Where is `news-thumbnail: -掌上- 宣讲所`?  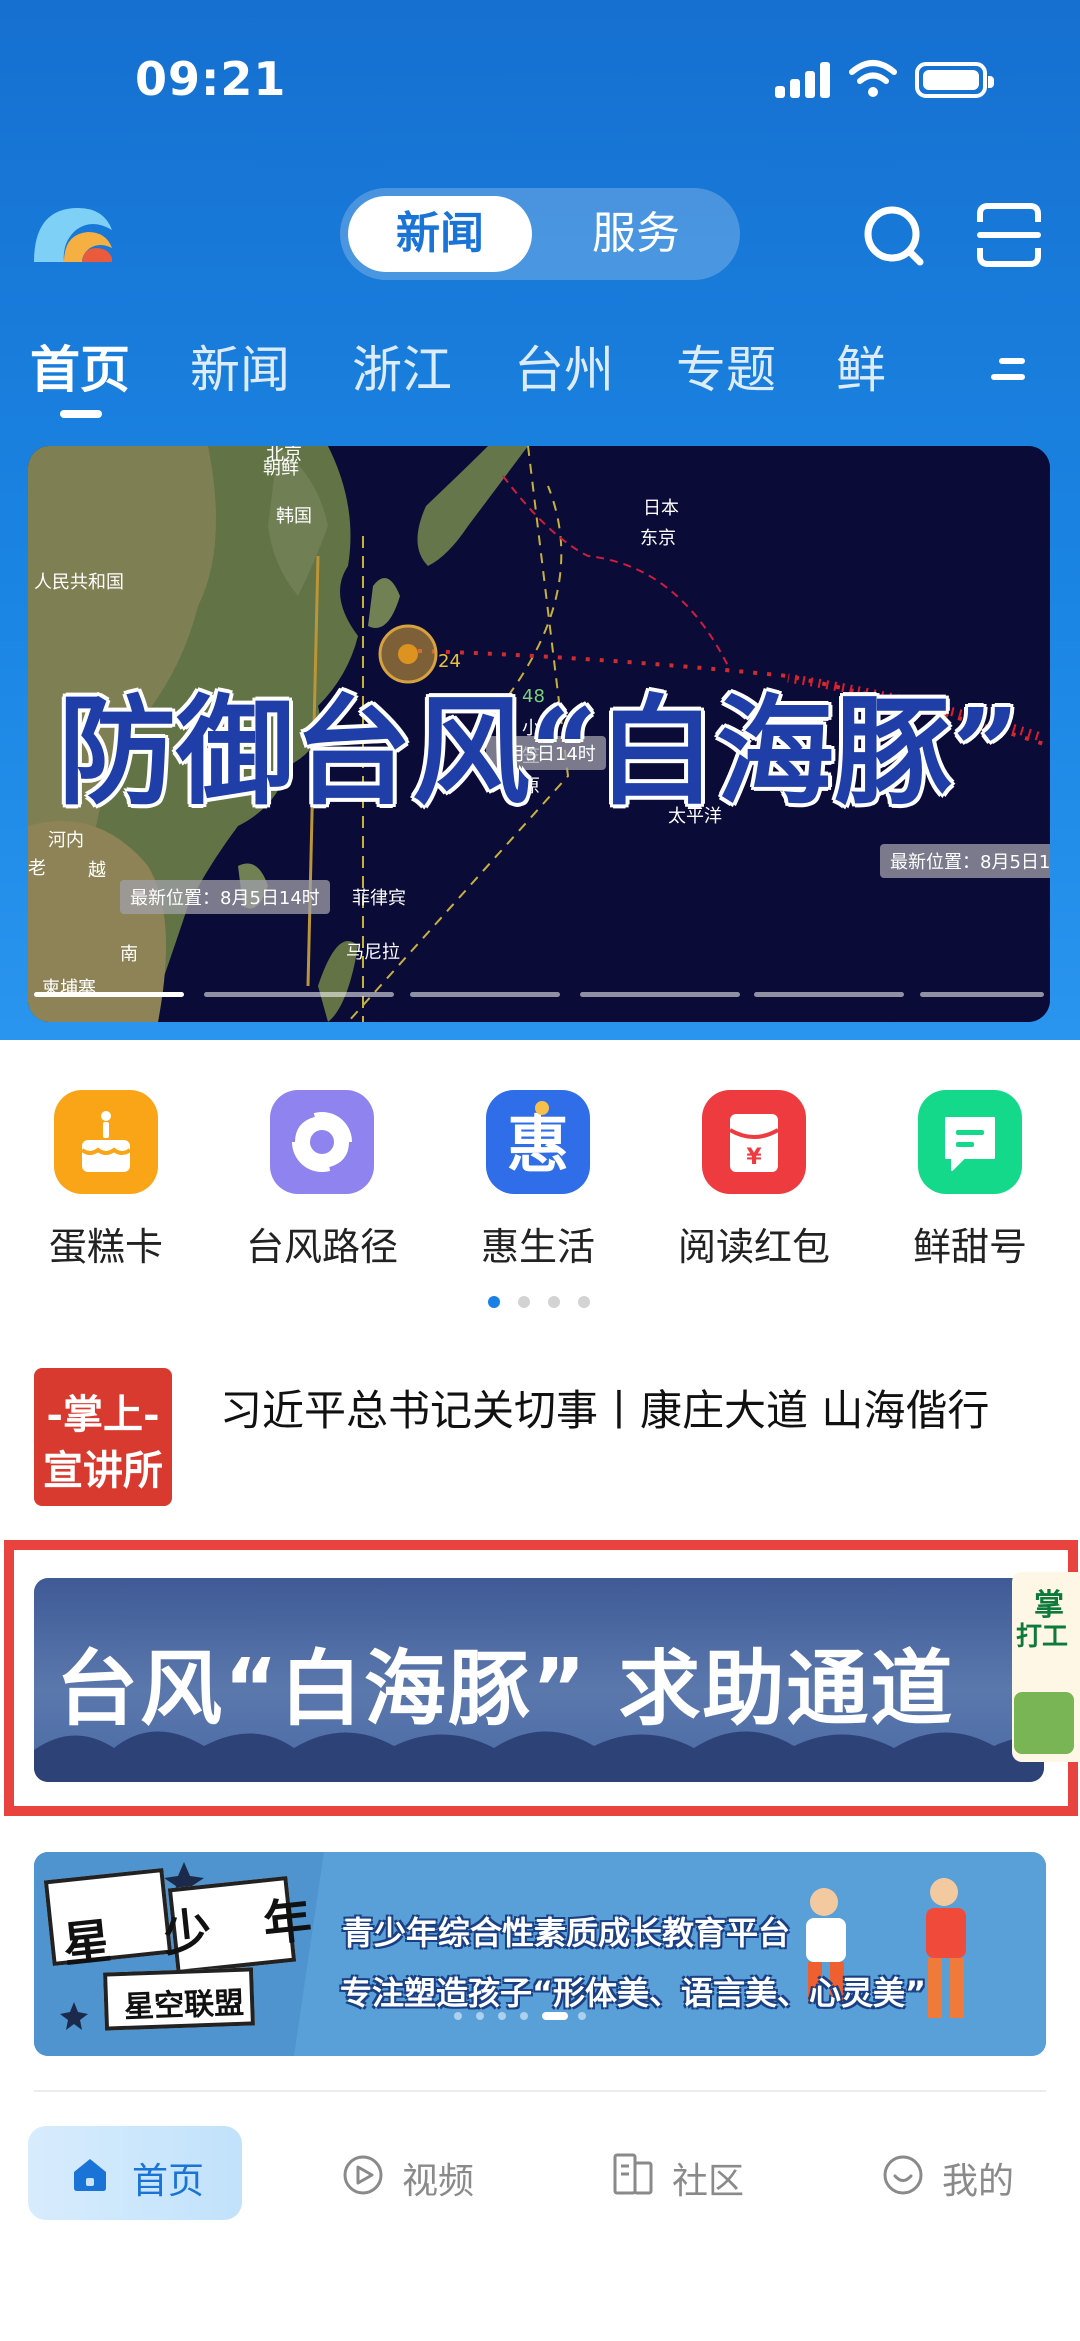
news-thumbnail: -掌上- 宣讲所 is located at coordinates (103, 1437).